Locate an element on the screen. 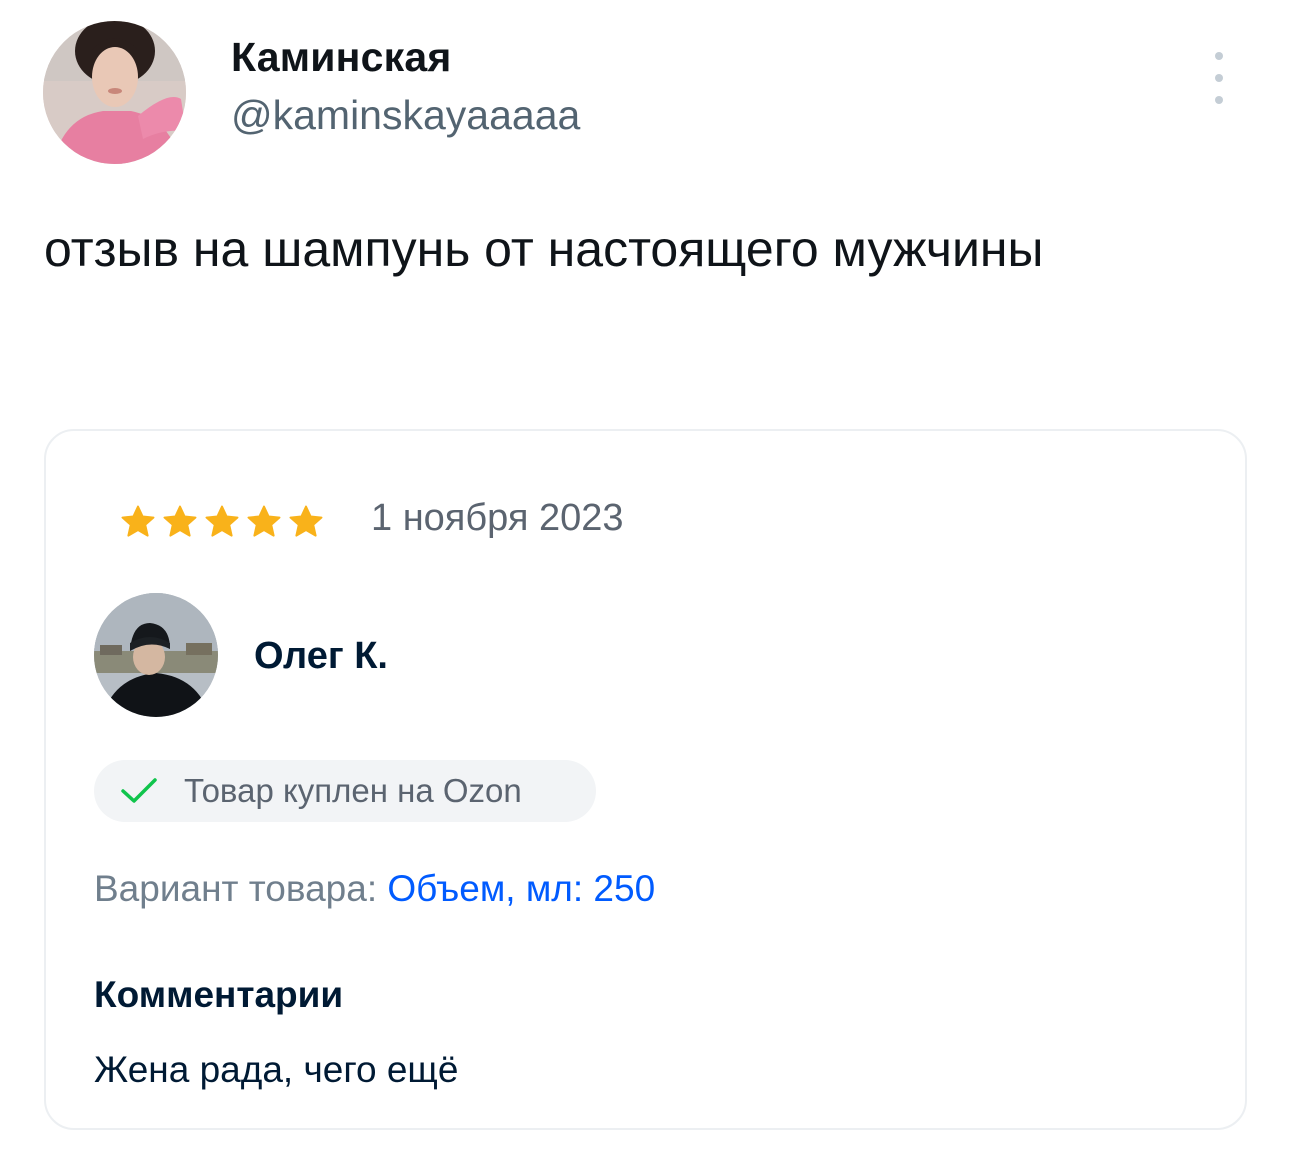 The width and height of the screenshot is (1290, 1158). reviewer-avatar-image is located at coordinates (156, 655).